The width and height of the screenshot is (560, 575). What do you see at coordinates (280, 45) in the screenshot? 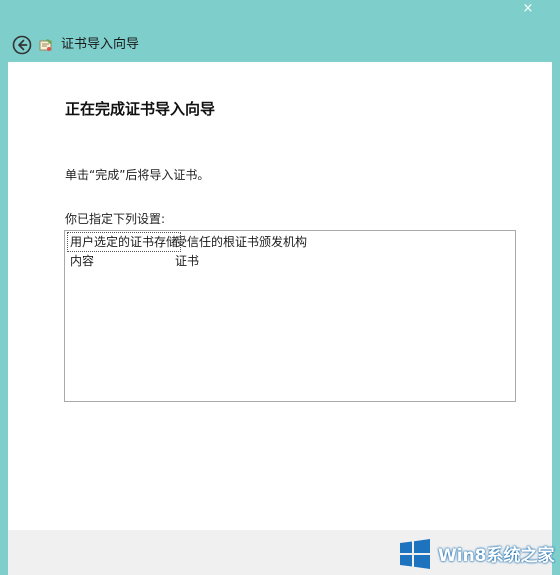
I see `wizard-title-bar: 证书导入向导` at bounding box center [280, 45].